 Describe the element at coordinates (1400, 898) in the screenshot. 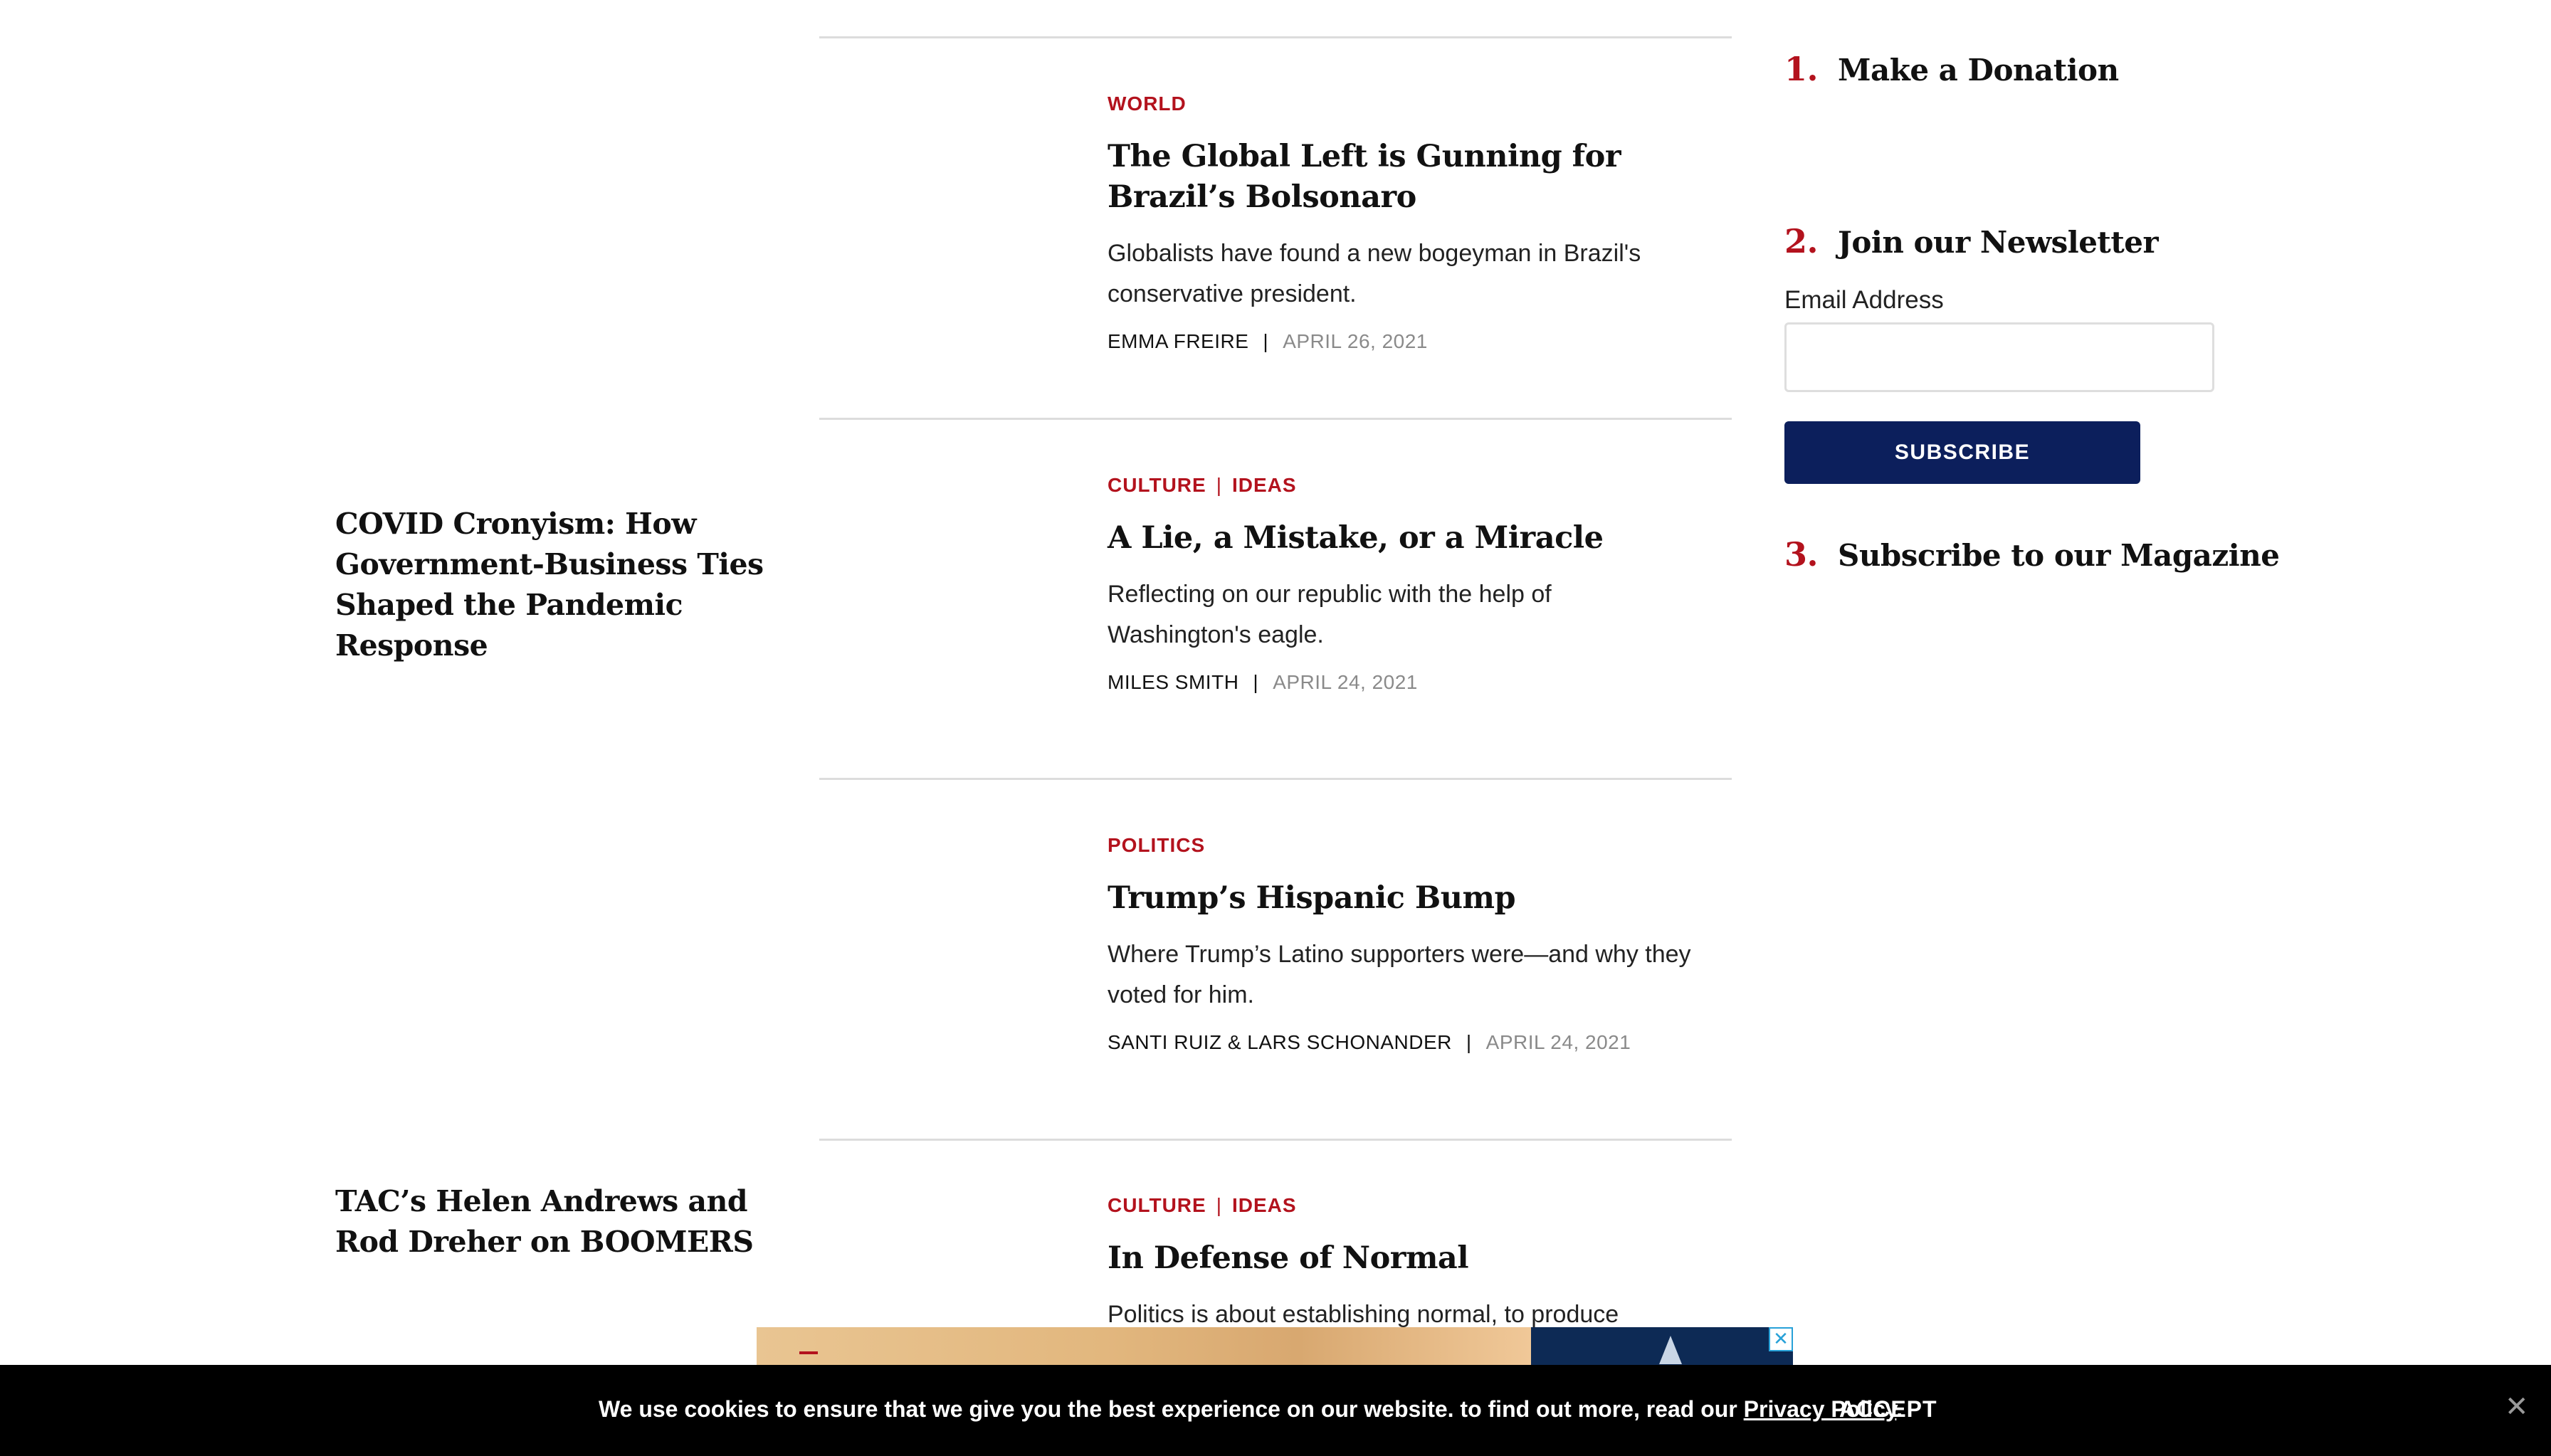

I see `article-title: Trump’s Hispanic Bump` at that location.